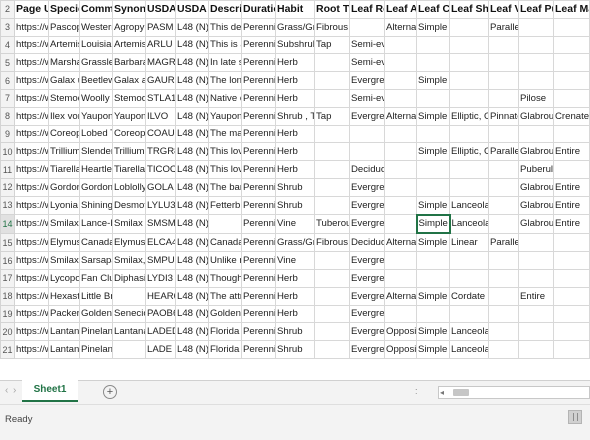 This screenshot has height=440, width=590. What do you see at coordinates (96, 242) in the screenshot?
I see `table-cell: Canada W` at bounding box center [96, 242].